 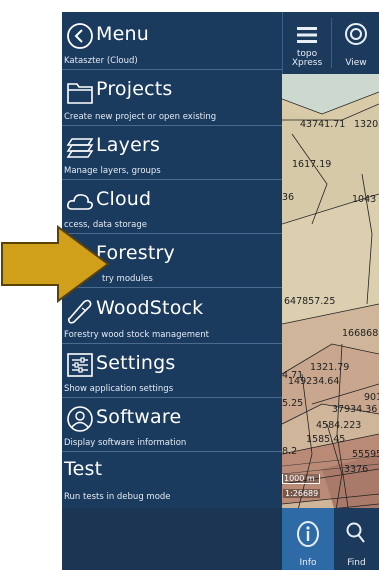 What do you see at coordinates (122, 34) in the screenshot?
I see `menu-title: Menu` at bounding box center [122, 34].